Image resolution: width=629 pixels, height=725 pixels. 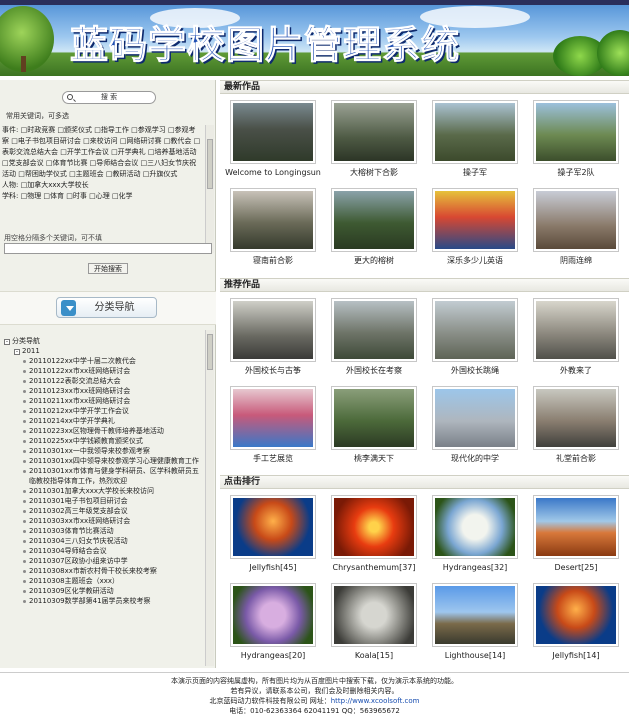 I want to click on tree-item: 20110225xx中学钱颖教育颁奖仪式, so click(x=112, y=441).